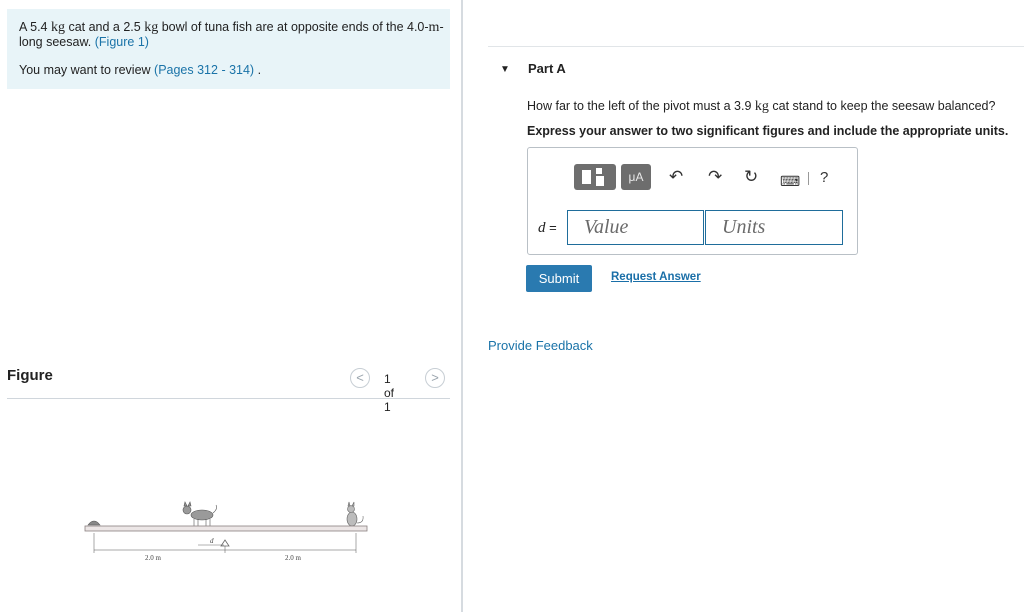 The width and height of the screenshot is (1024, 612). I want to click on units-button: μA, so click(636, 177).